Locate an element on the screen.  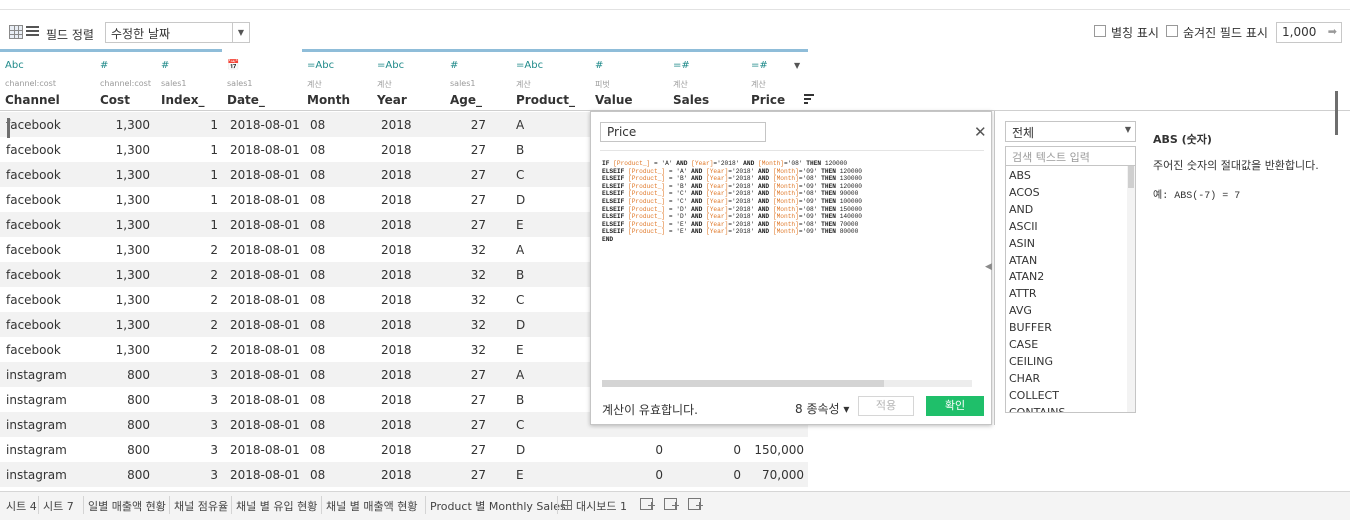
editor-scrollbar is located at coordinates (787, 383).